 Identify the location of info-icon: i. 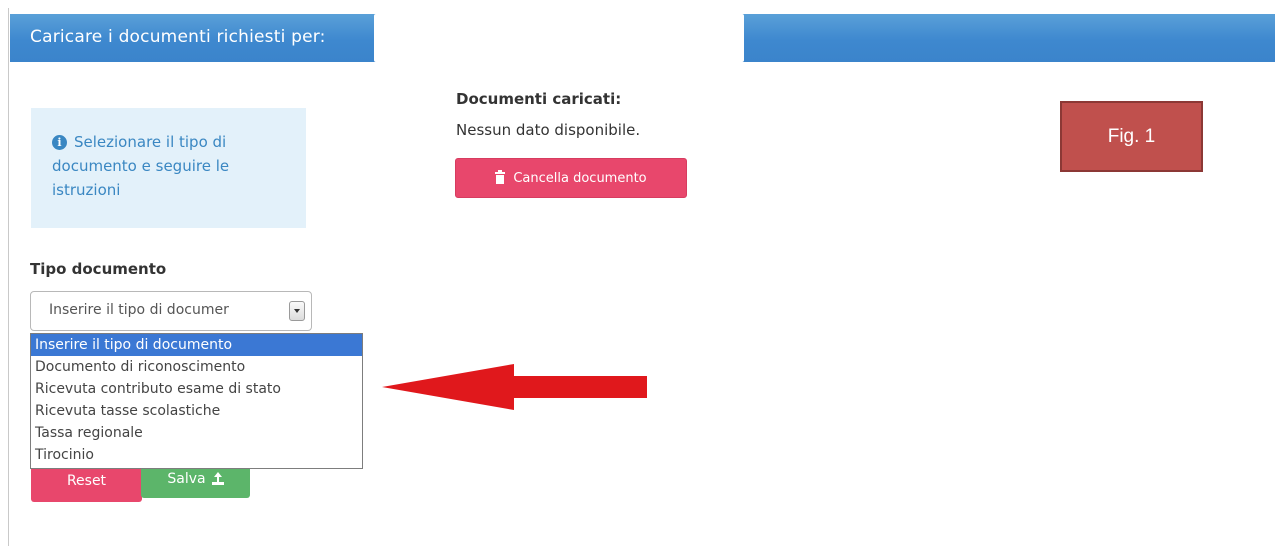
(59, 142).